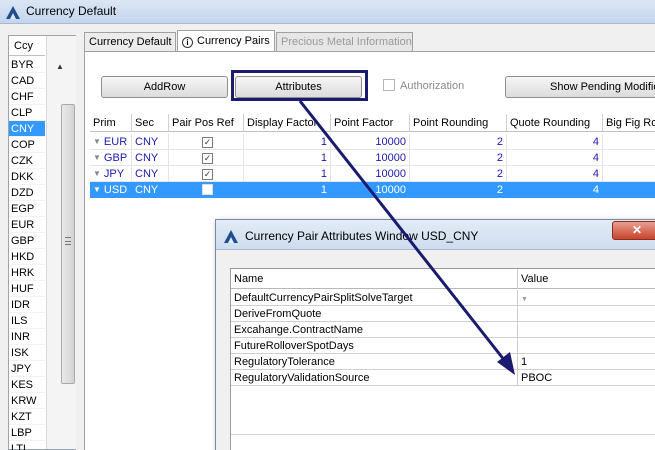 This screenshot has width=655, height=450. What do you see at coordinates (586, 279) in the screenshot?
I see `column-header-value: Value` at bounding box center [586, 279].